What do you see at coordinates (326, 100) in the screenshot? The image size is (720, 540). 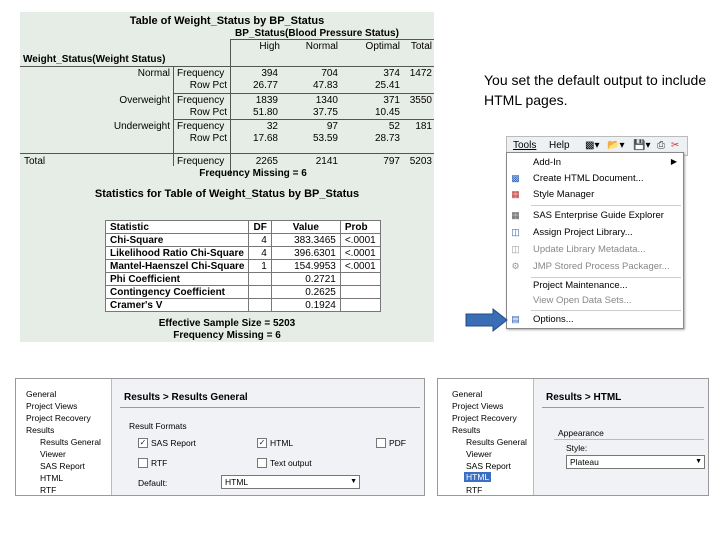 I see `cell-value: 1340` at bounding box center [326, 100].